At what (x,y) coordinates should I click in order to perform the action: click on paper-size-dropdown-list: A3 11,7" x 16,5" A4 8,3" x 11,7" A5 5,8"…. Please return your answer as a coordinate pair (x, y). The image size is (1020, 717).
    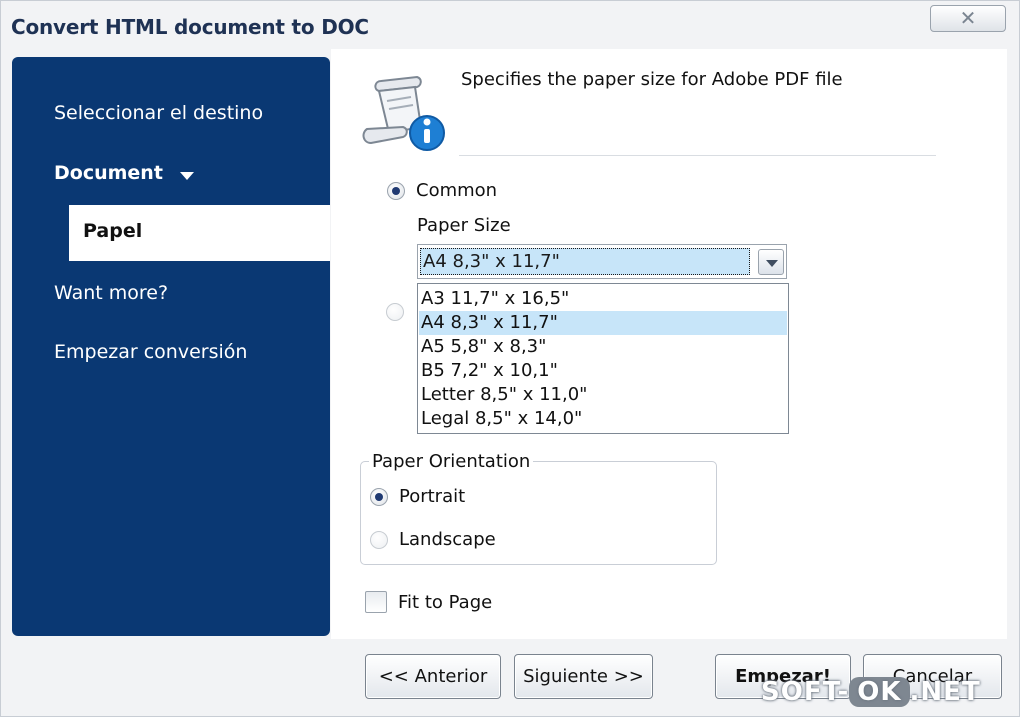
    Looking at the image, I should click on (603, 358).